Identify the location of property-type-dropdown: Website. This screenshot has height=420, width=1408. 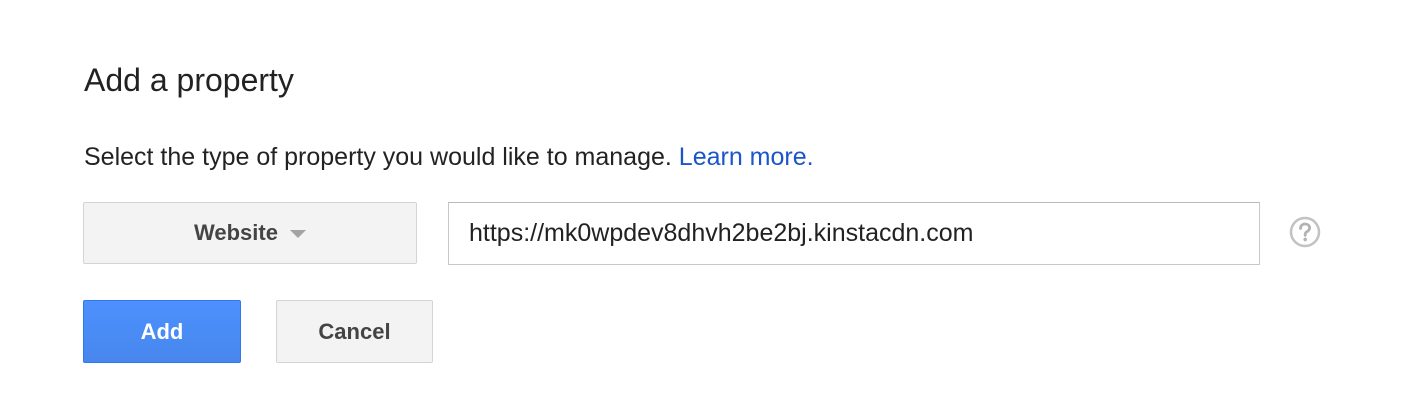
(250, 233).